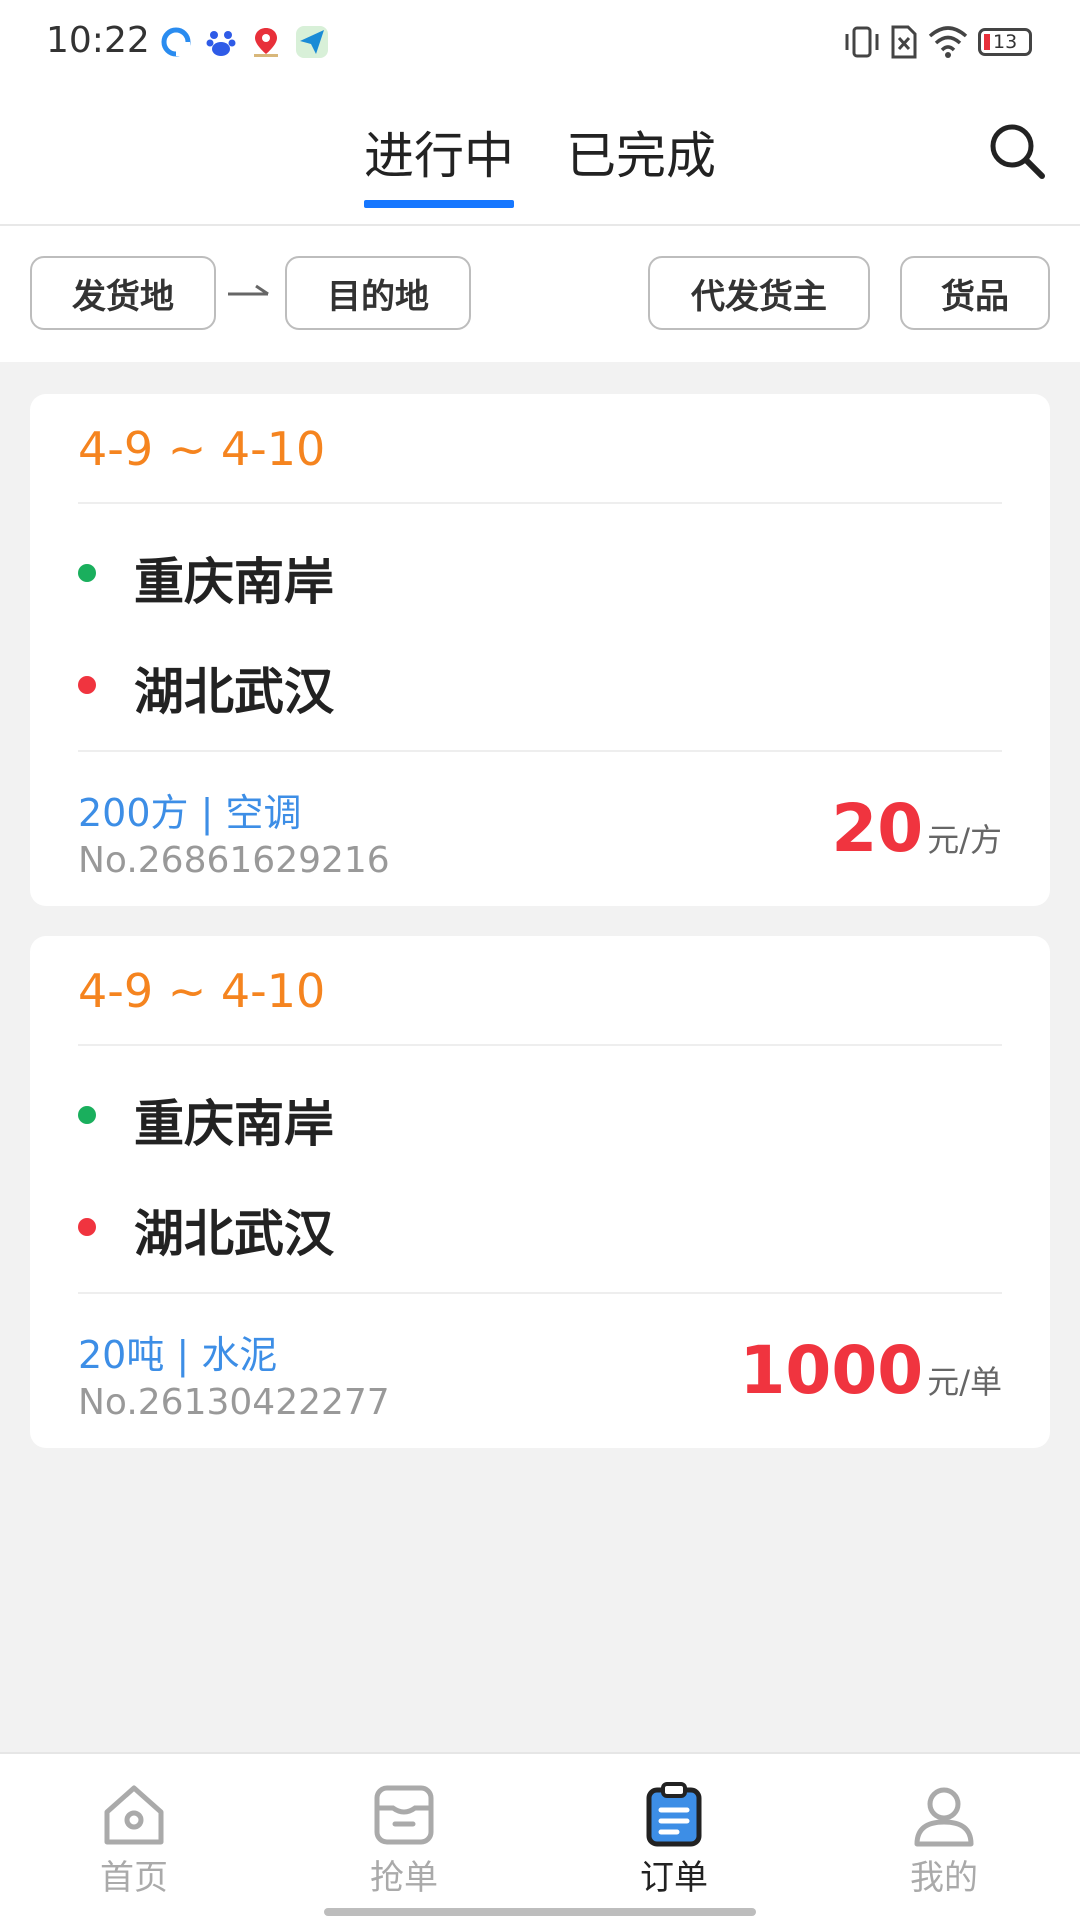  Describe the element at coordinates (904, 42) in the screenshot. I see `no-sim-icon` at that location.